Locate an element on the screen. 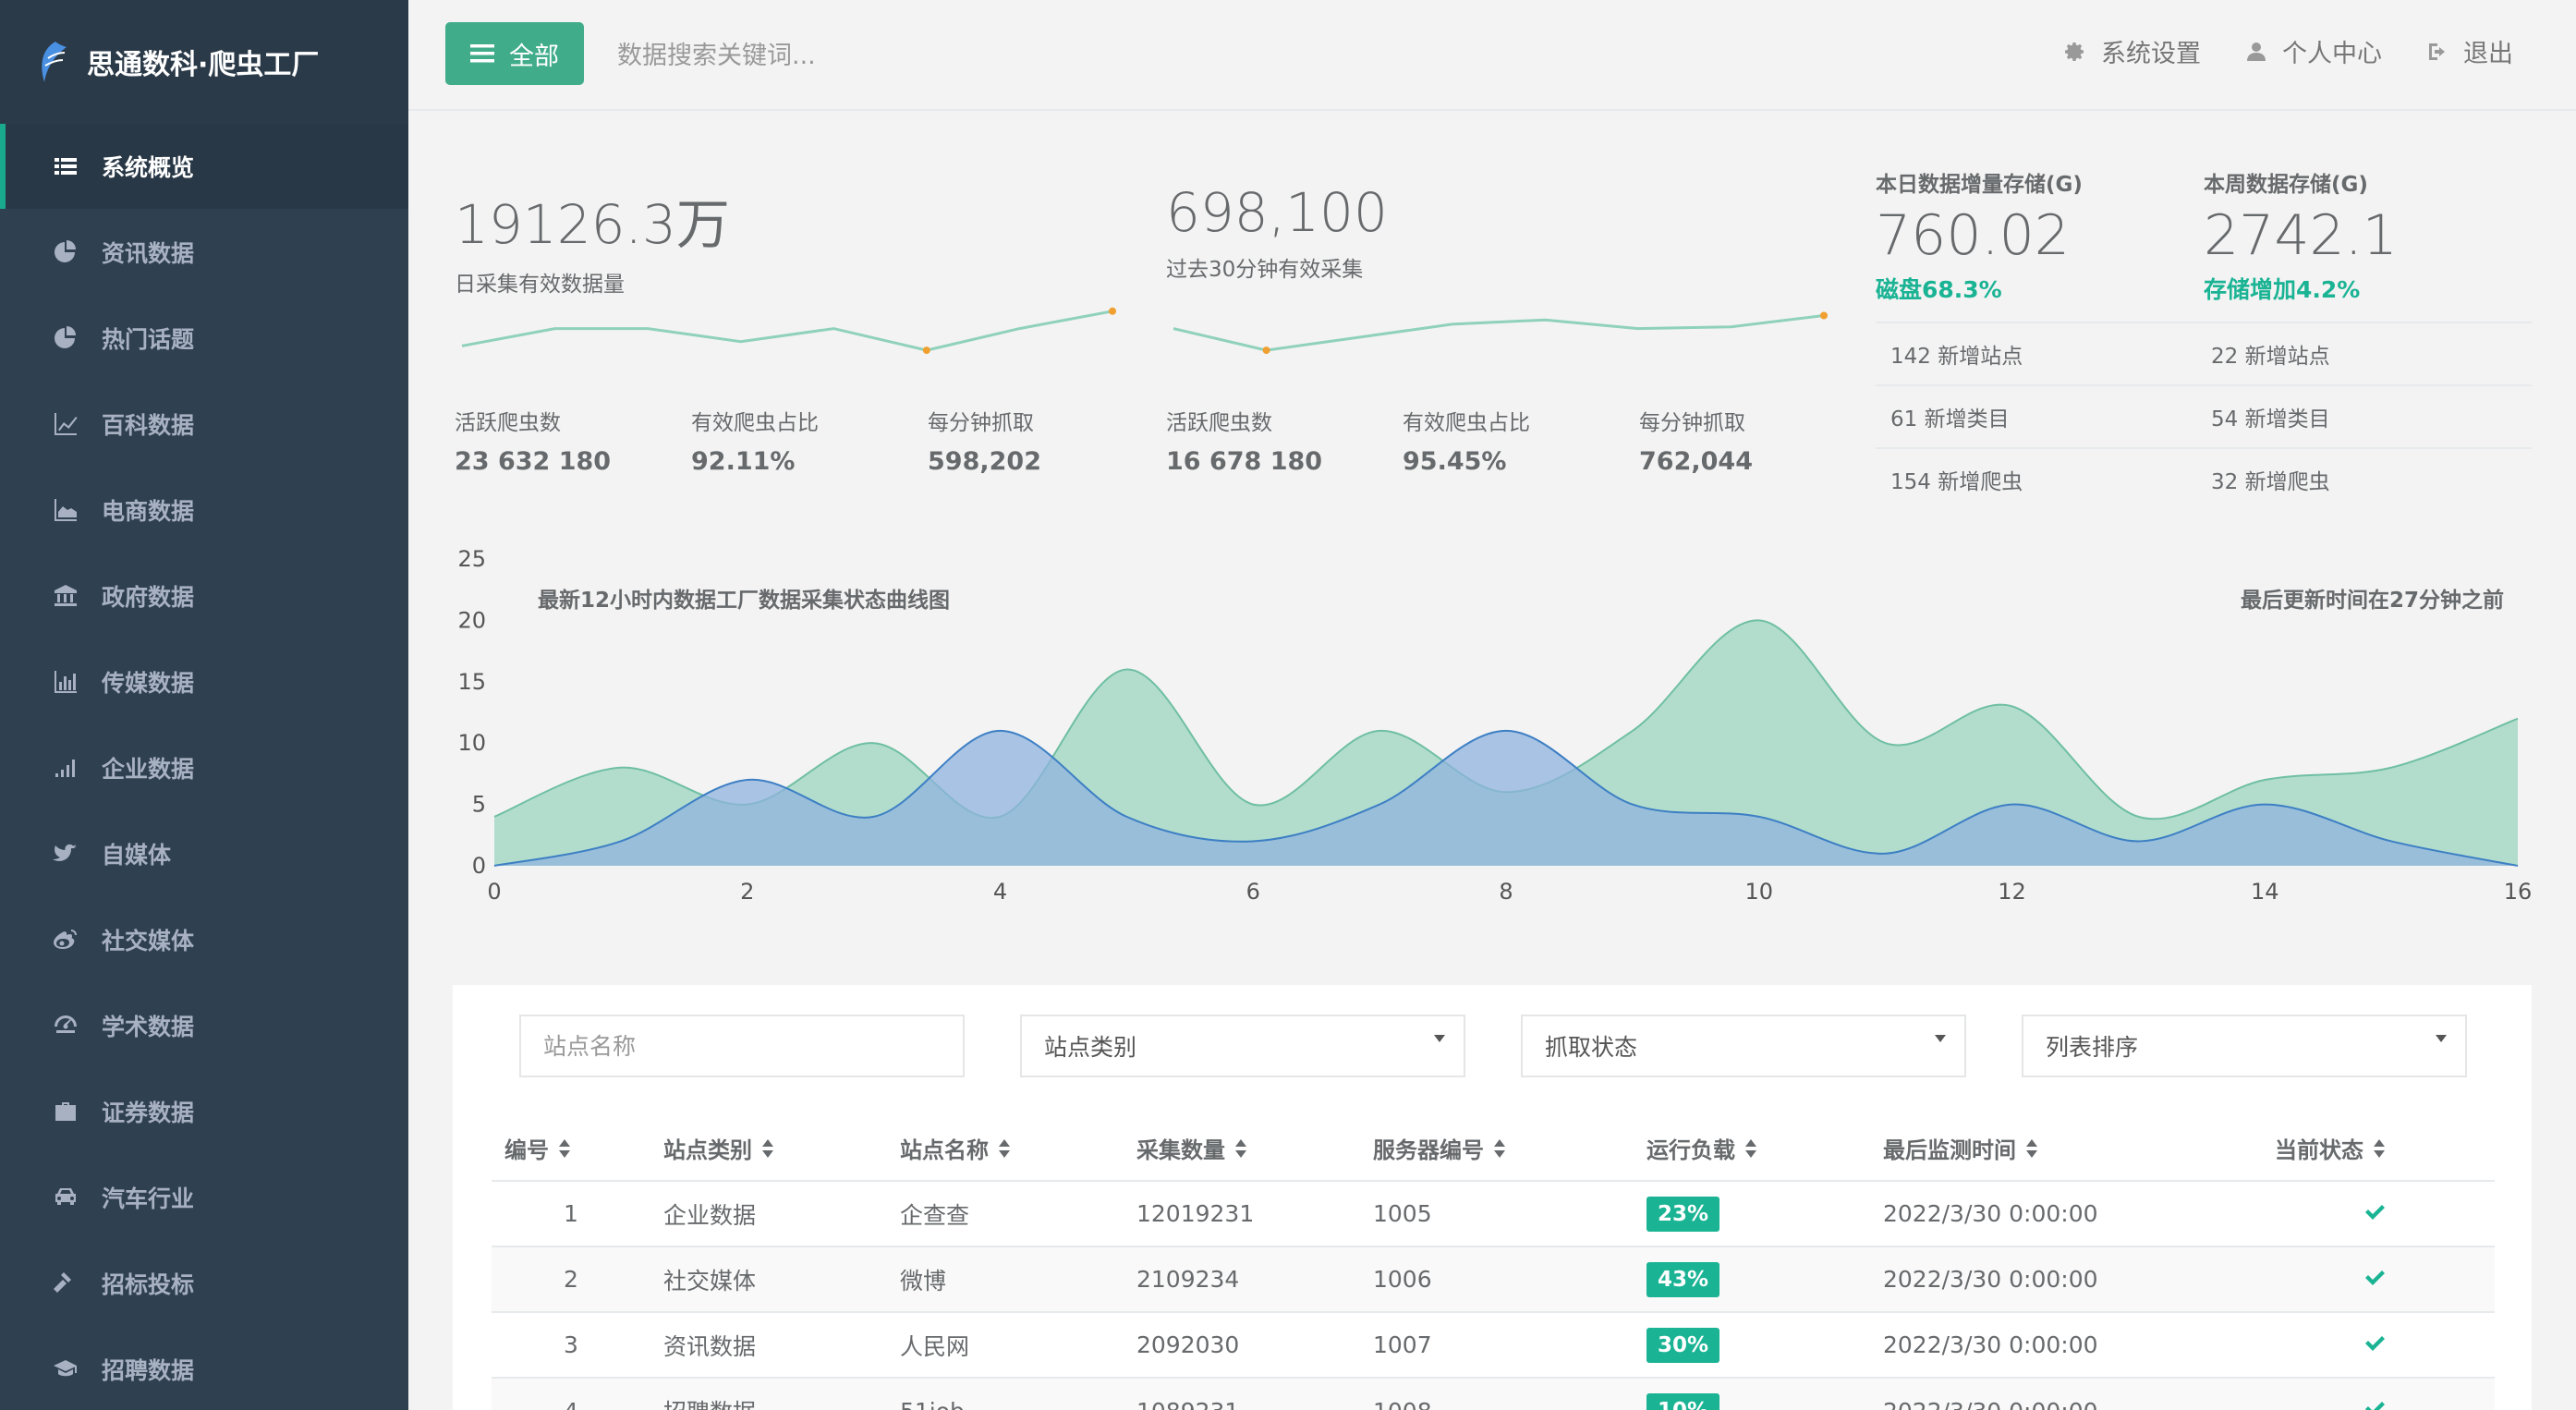 The height and width of the screenshot is (1410, 2576). crawl-status-select: 抓取状态 is located at coordinates (1743, 1046).